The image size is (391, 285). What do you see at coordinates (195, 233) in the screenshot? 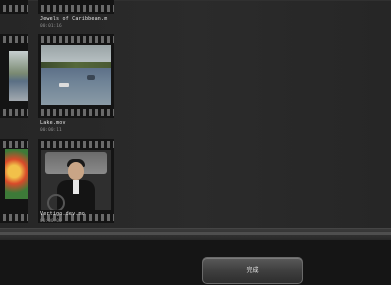
I see `scrollbar-thumb` at bounding box center [195, 233].